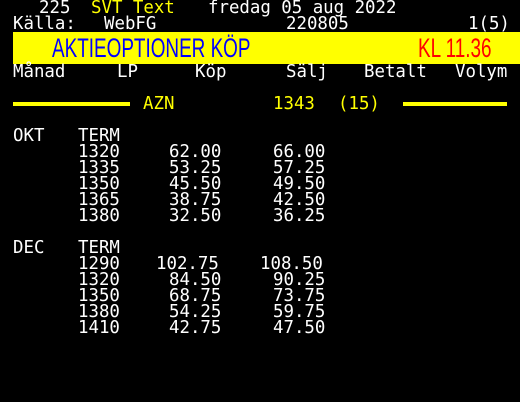 This screenshot has height=402, width=520. What do you see at coordinates (29, 248) in the screenshot?
I see `group-month: DEC` at bounding box center [29, 248].